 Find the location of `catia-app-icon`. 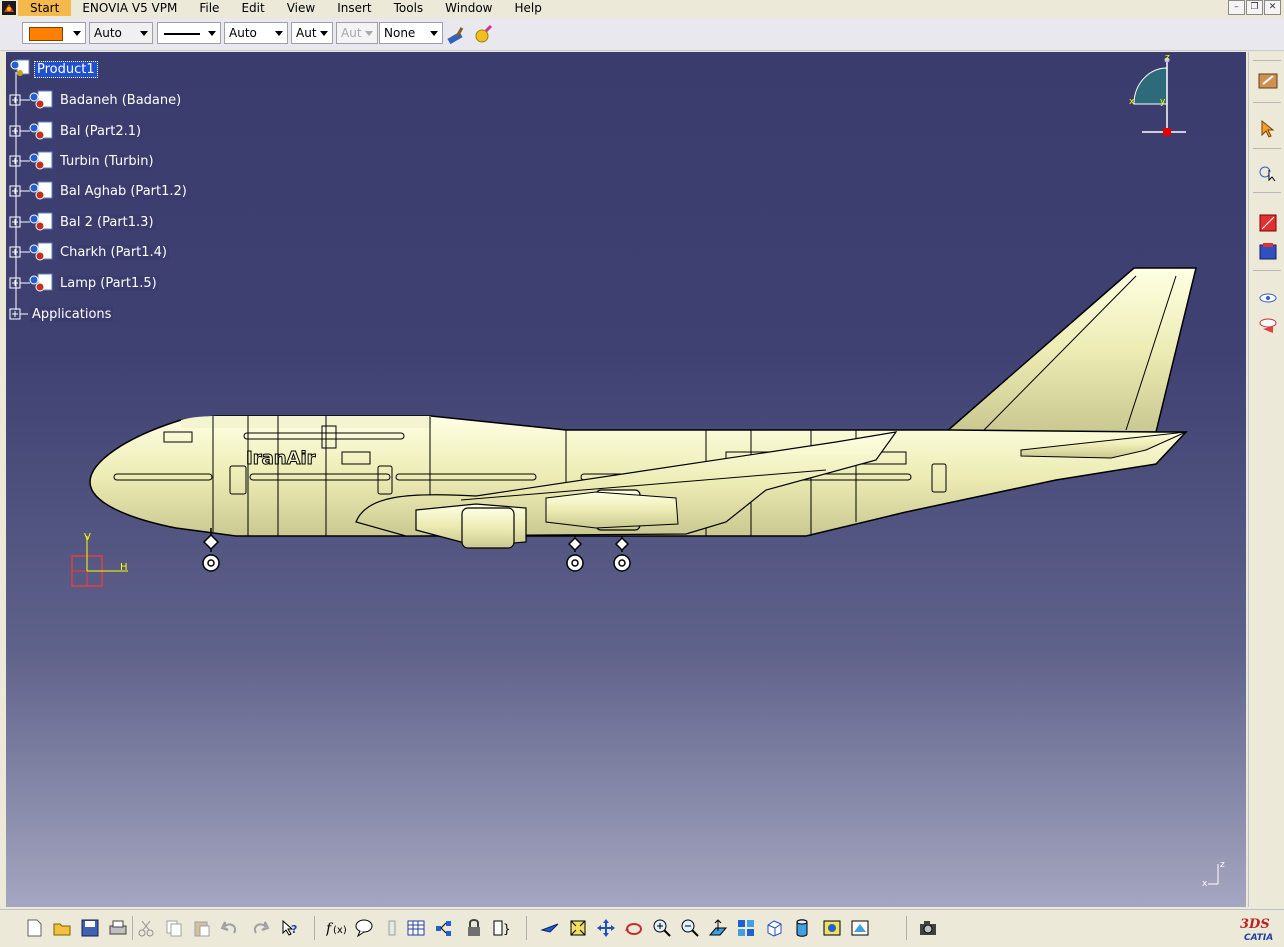

catia-app-icon is located at coordinates (9, 8).